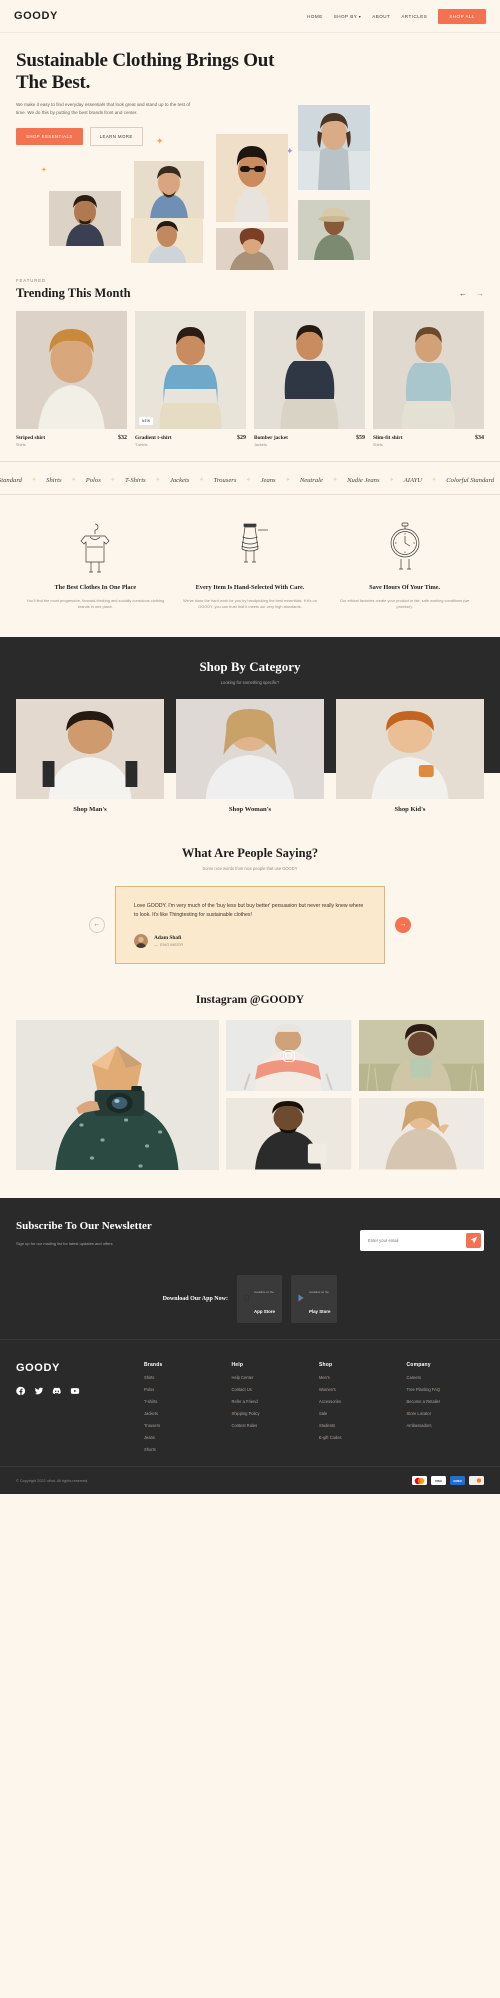 The image size is (500, 1998). I want to click on marquee-item: AIAYU, so click(413, 480).